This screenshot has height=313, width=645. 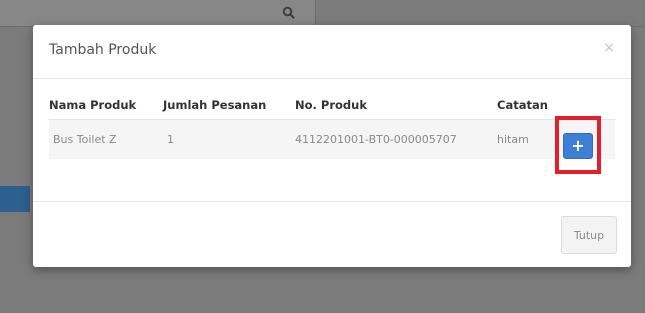 I want to click on add-product-button: +, so click(x=578, y=146).